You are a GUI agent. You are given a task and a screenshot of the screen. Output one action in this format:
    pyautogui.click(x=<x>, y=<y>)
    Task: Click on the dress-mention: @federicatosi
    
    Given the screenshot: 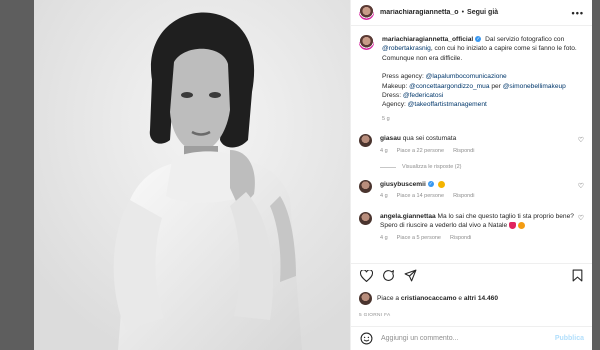 What is the action you would take?
    pyautogui.click(x=423, y=95)
    